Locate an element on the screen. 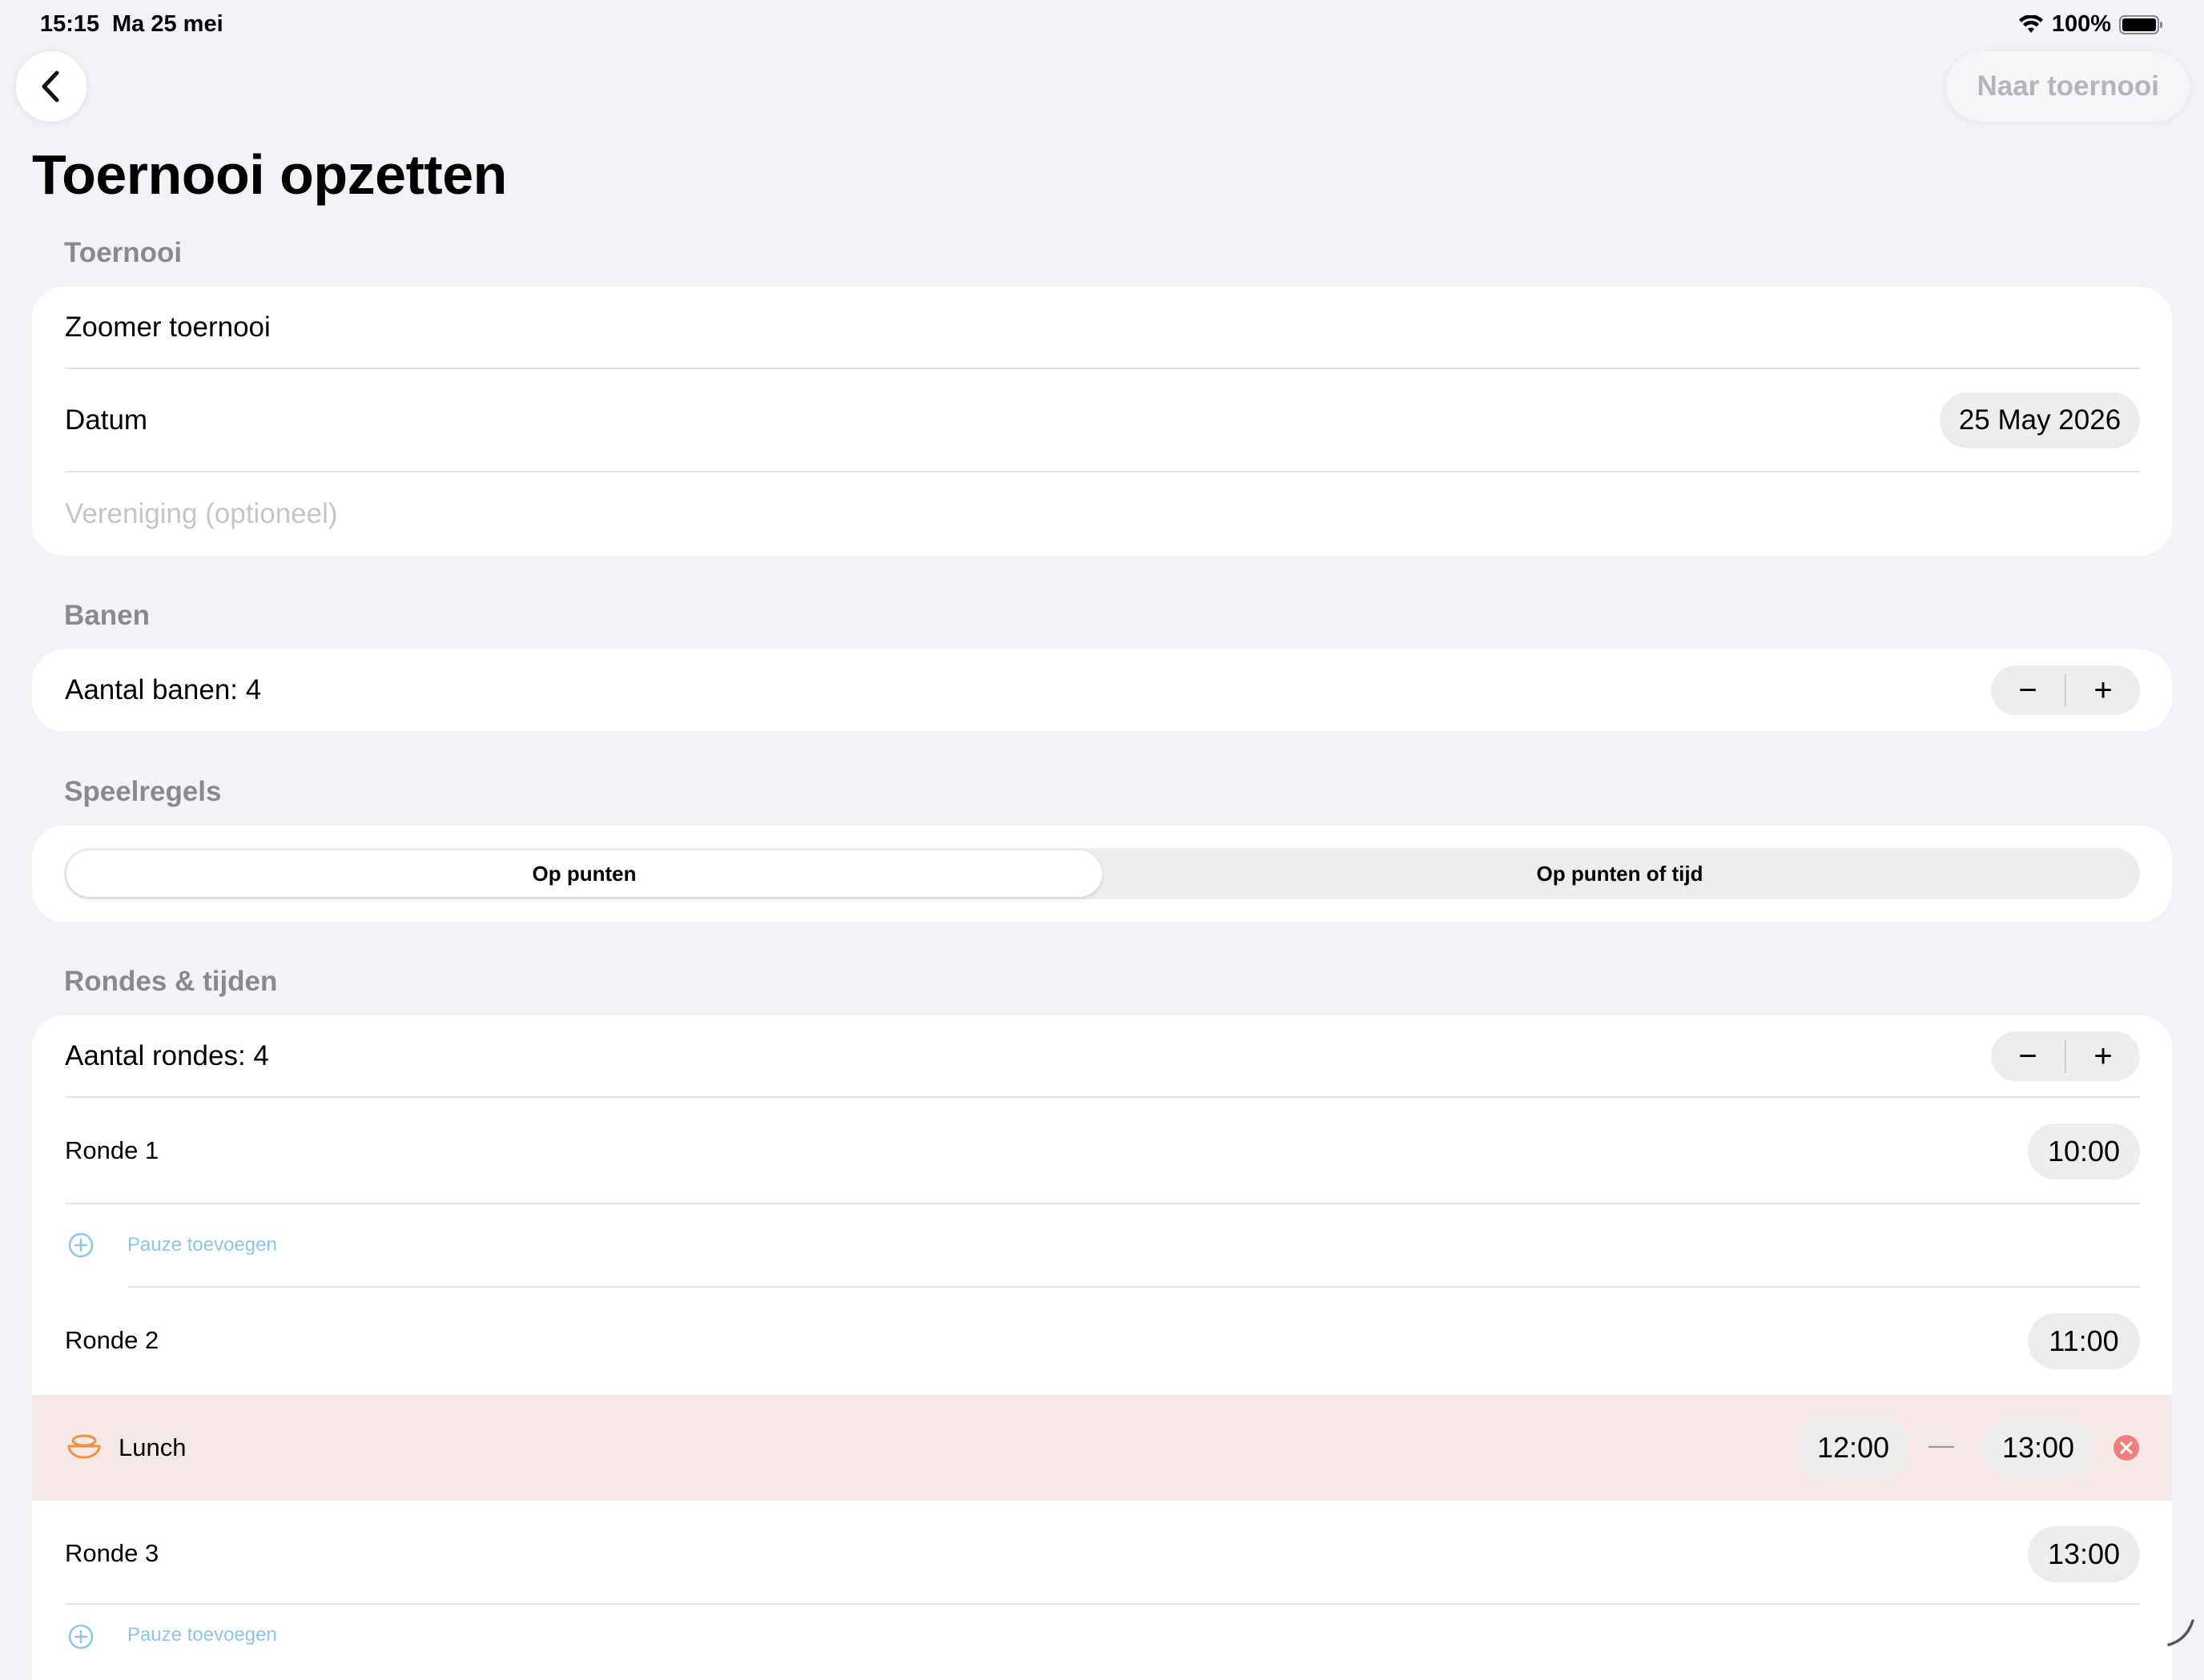  lunch-end-time-picker: 13:00 is located at coordinates (2038, 1448).